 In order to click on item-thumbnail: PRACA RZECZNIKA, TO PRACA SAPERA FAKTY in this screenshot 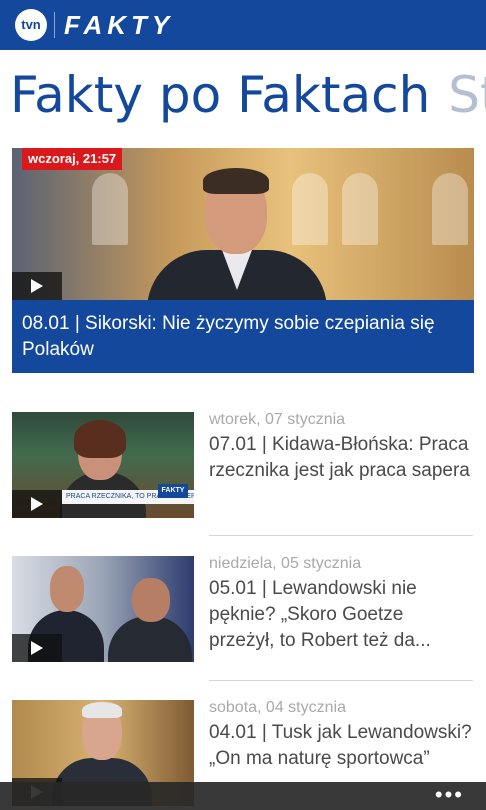, I will do `click(103, 465)`.